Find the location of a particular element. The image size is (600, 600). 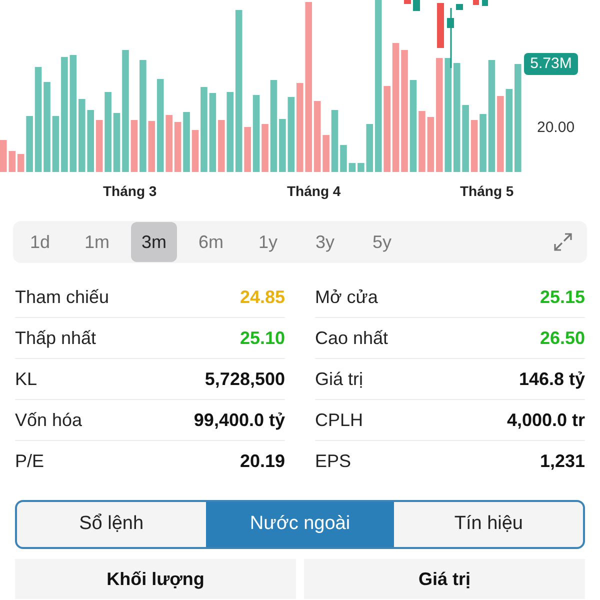

stat-value: 146.8 tỷ is located at coordinates (551, 379).